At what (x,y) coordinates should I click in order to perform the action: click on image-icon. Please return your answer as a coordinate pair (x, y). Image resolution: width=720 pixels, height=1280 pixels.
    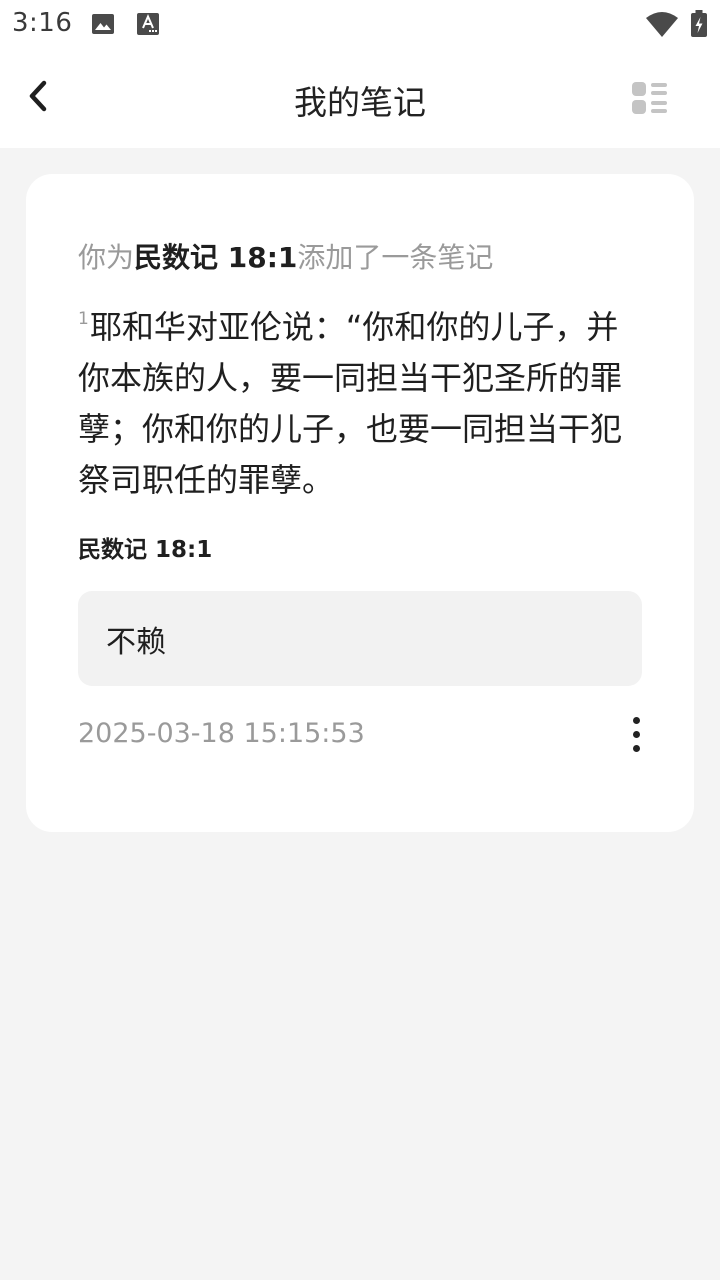
    Looking at the image, I should click on (103, 26).